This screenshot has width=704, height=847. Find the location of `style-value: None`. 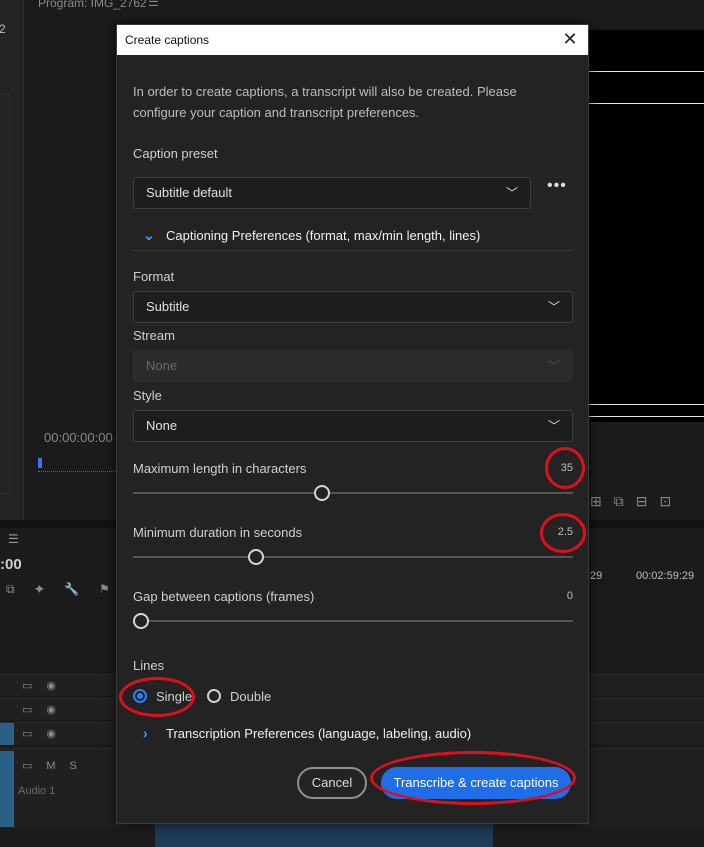

style-value: None is located at coordinates (162, 425).